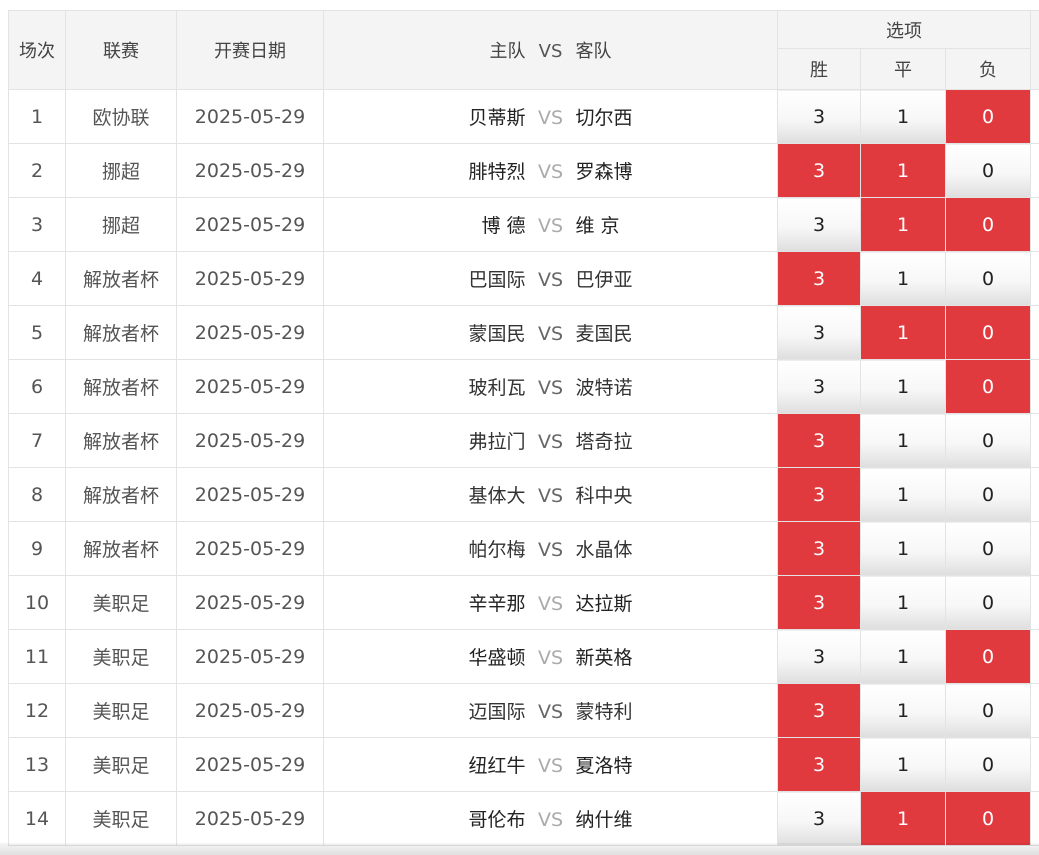 Image resolution: width=1039 pixels, height=855 pixels. What do you see at coordinates (37, 656) in the screenshot?
I see `match-num: 11` at bounding box center [37, 656].